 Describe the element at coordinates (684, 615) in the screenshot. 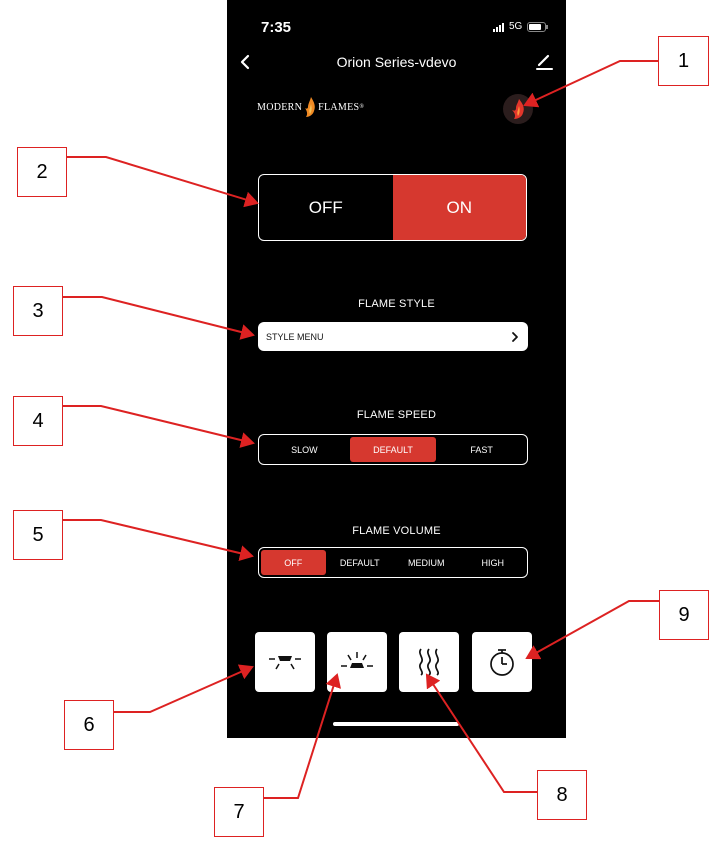

I see `callout-9: 9` at that location.